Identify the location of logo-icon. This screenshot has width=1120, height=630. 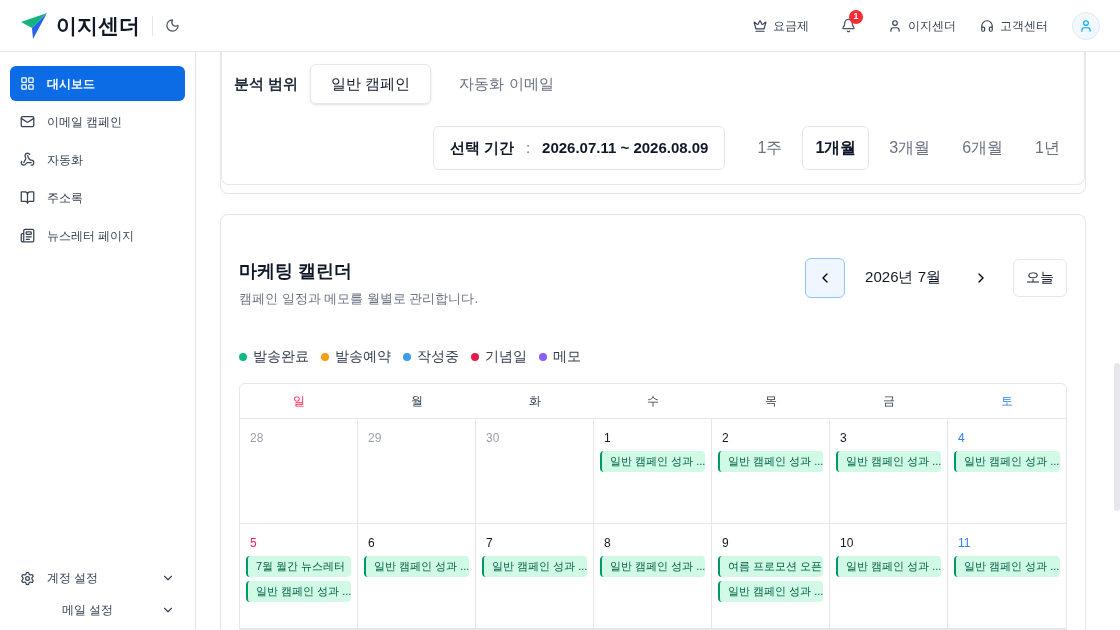
(34, 25).